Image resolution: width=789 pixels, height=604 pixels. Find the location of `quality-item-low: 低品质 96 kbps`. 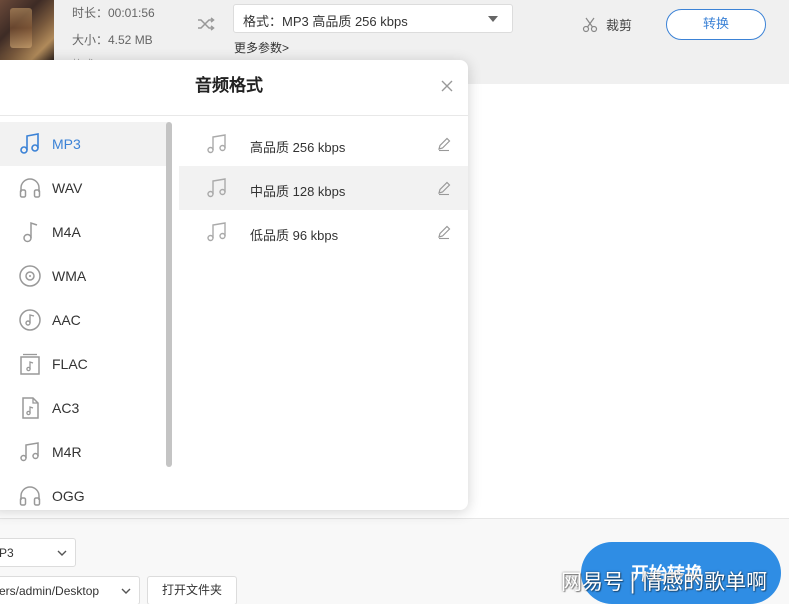

quality-item-low: 低品质 96 kbps is located at coordinates (323, 232).